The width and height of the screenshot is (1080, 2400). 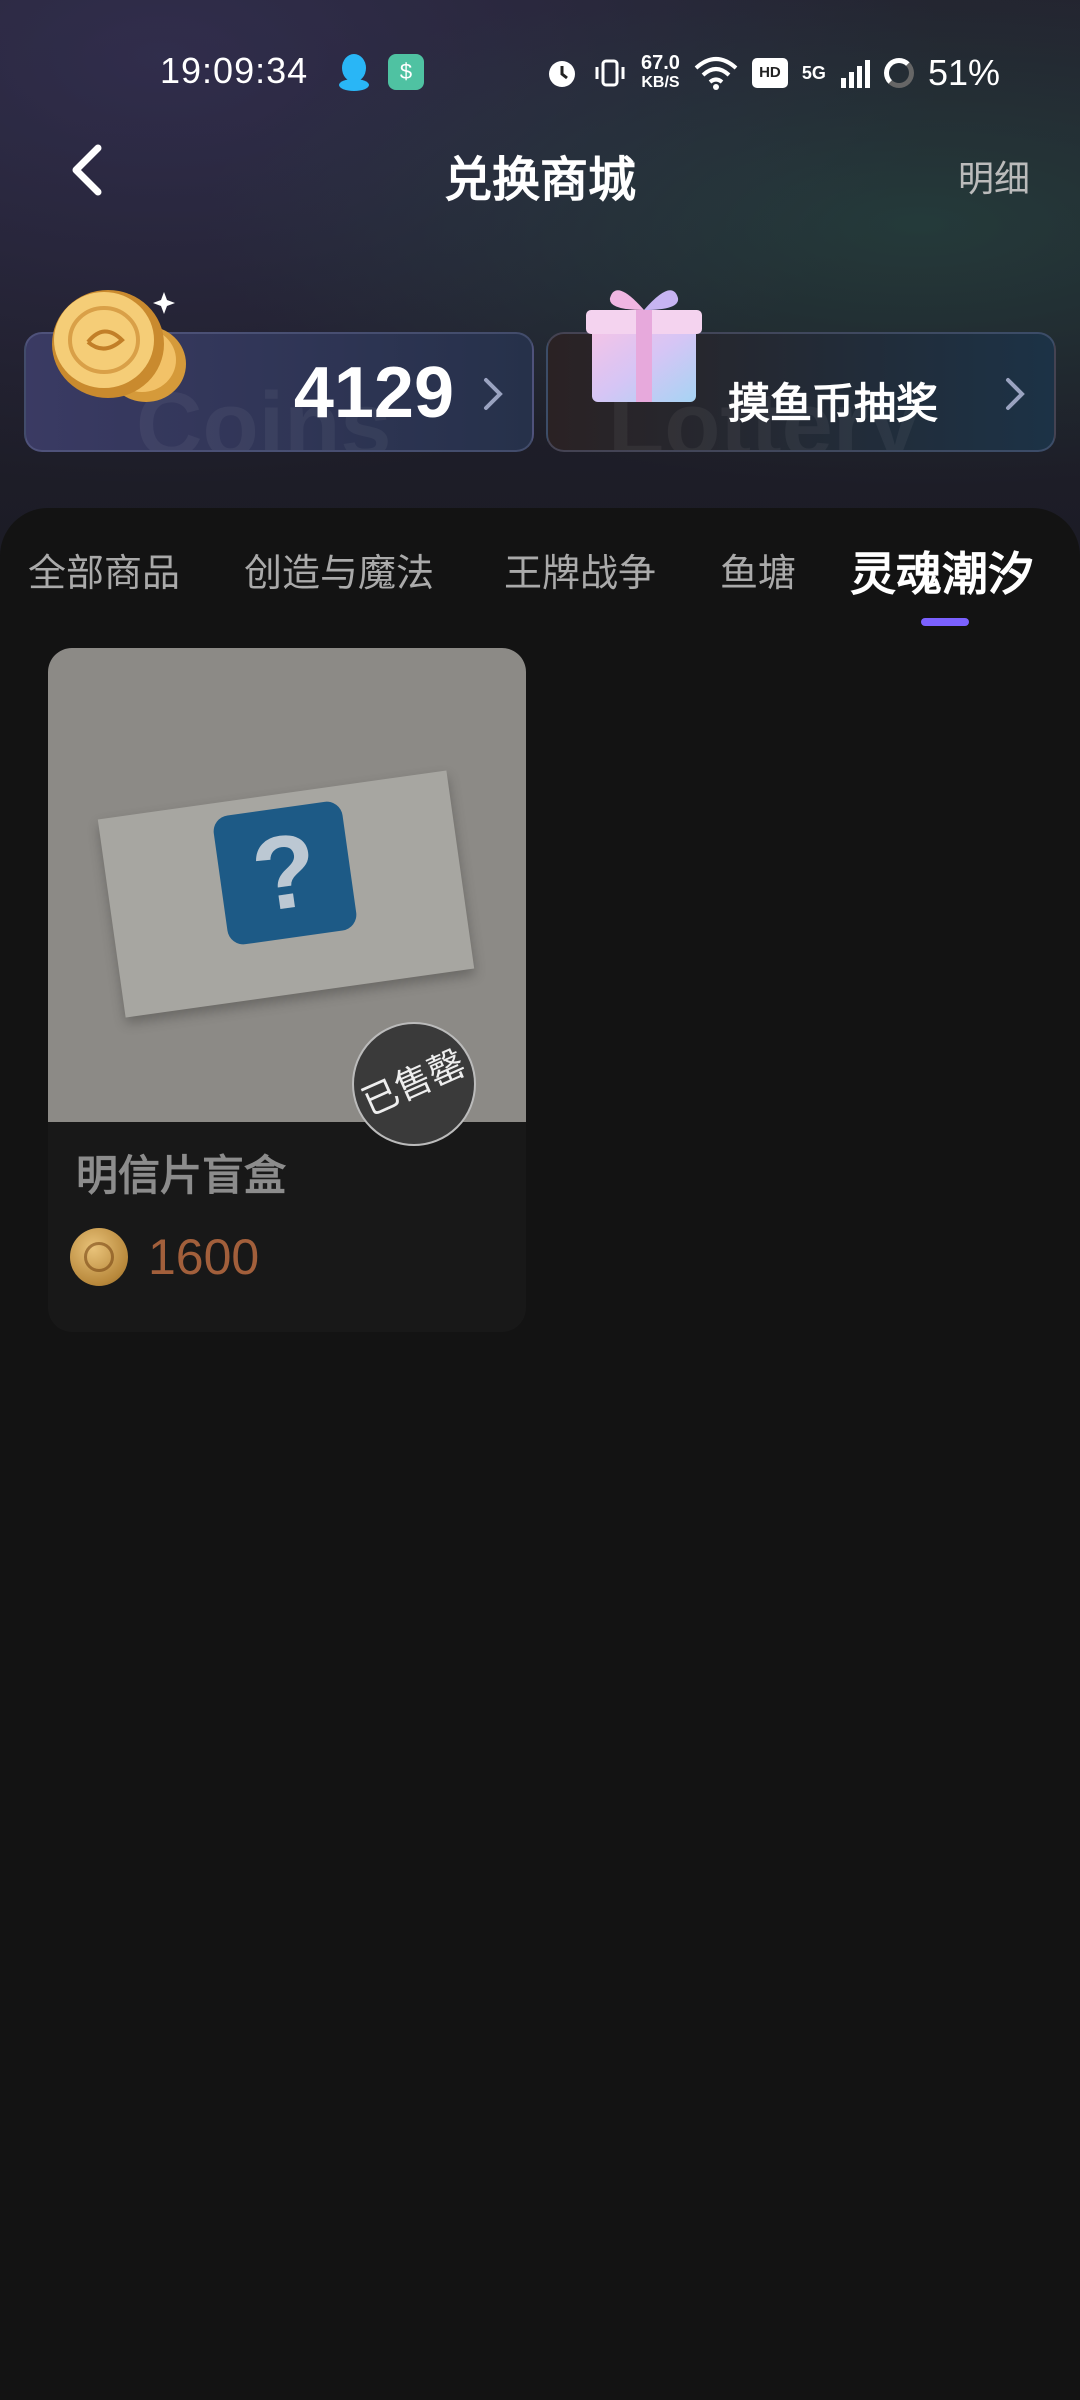 I want to click on hd-icon: HD, so click(x=769, y=73).